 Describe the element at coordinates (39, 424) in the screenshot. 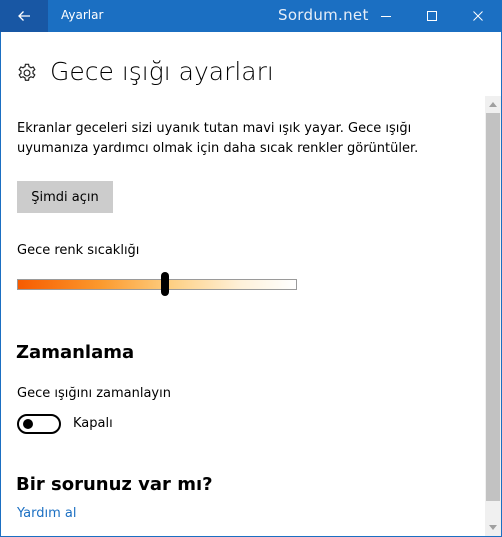

I see `schedule-toggle` at that location.